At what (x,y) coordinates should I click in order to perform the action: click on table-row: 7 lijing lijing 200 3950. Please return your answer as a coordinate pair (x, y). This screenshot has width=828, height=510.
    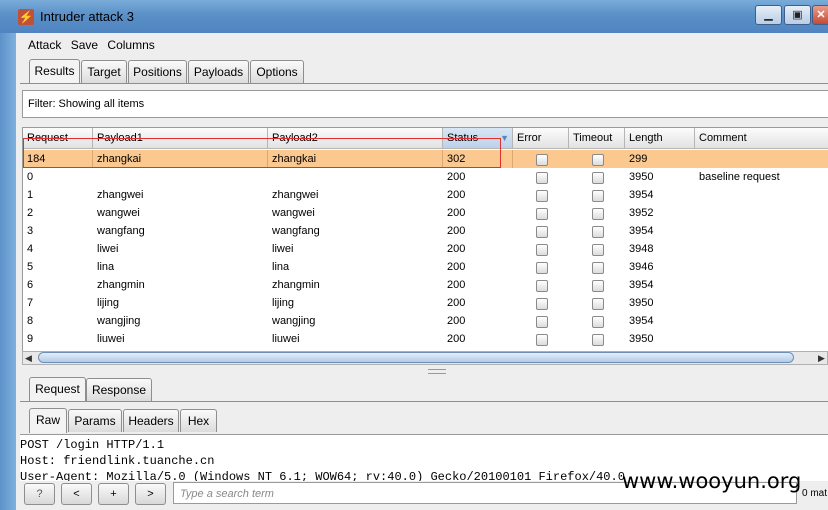
    Looking at the image, I should click on (425, 303).